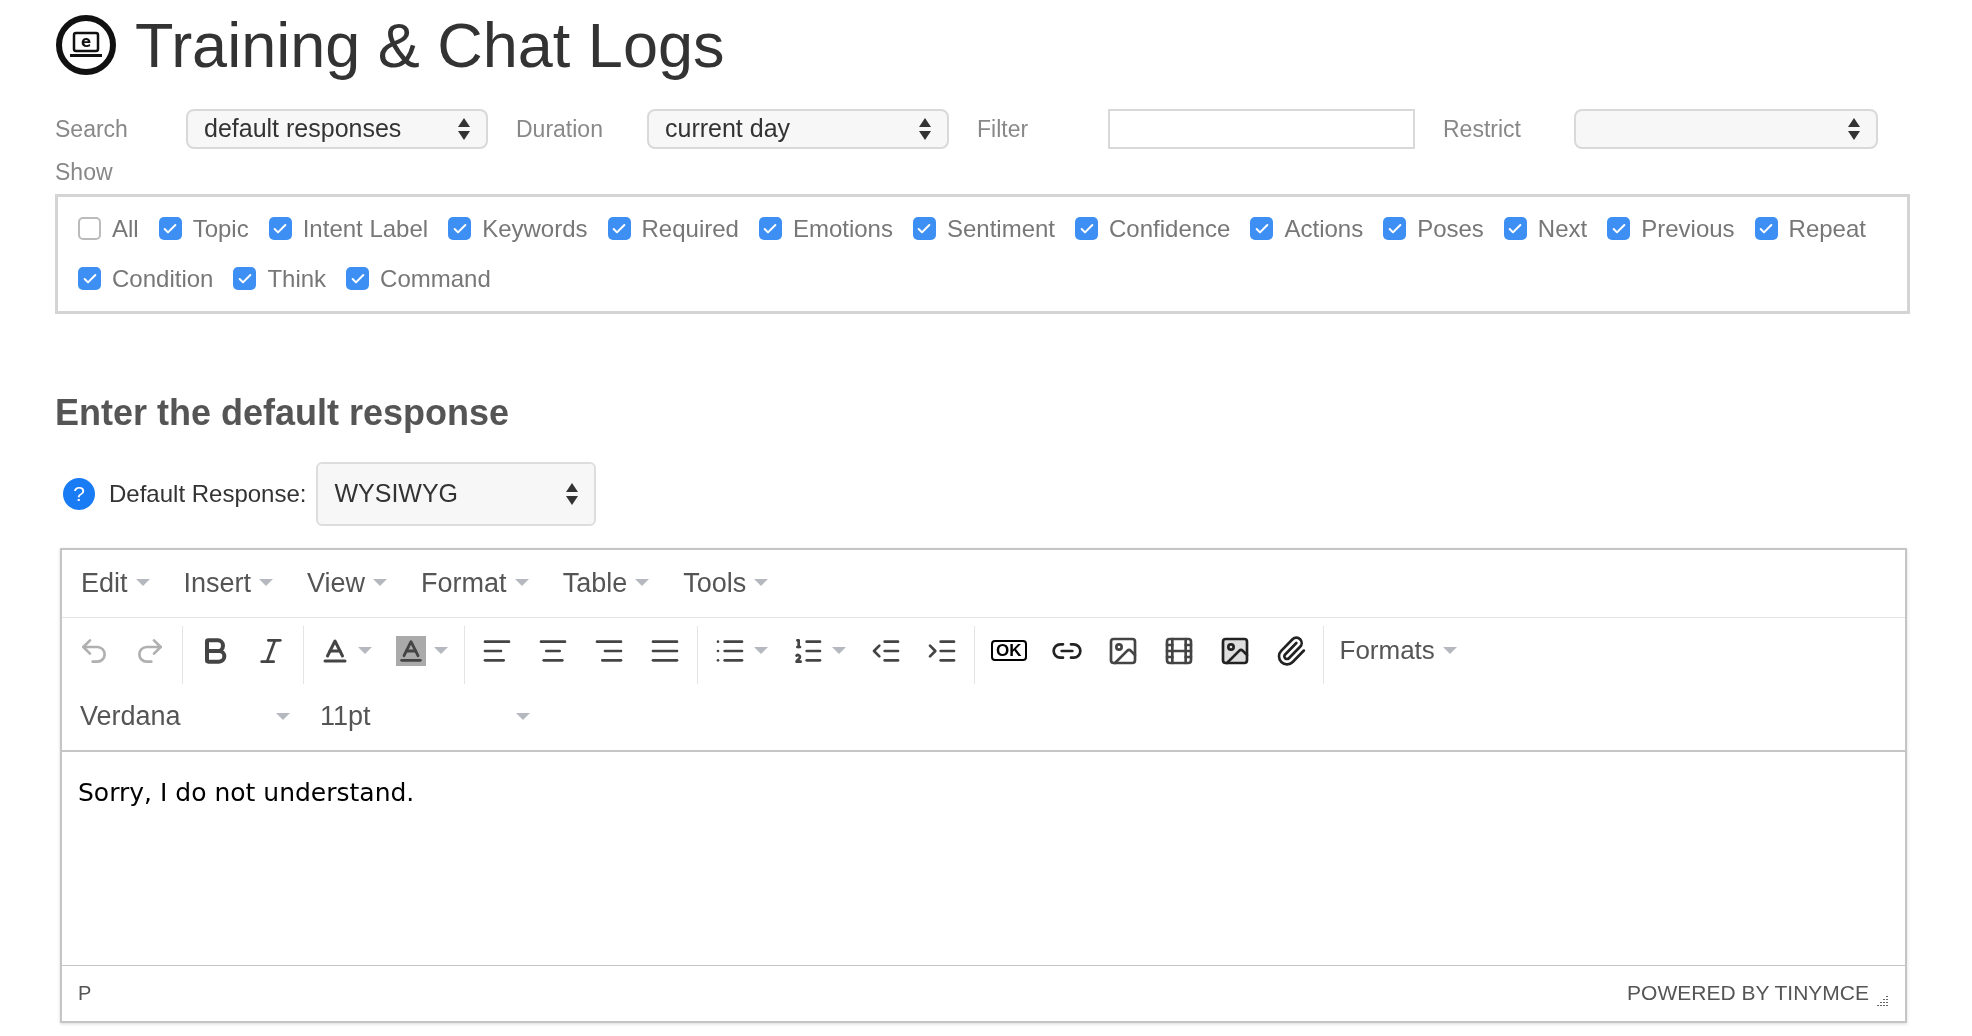  Describe the element at coordinates (1001, 228) in the screenshot. I see `checkbox-label: Sentiment` at that location.